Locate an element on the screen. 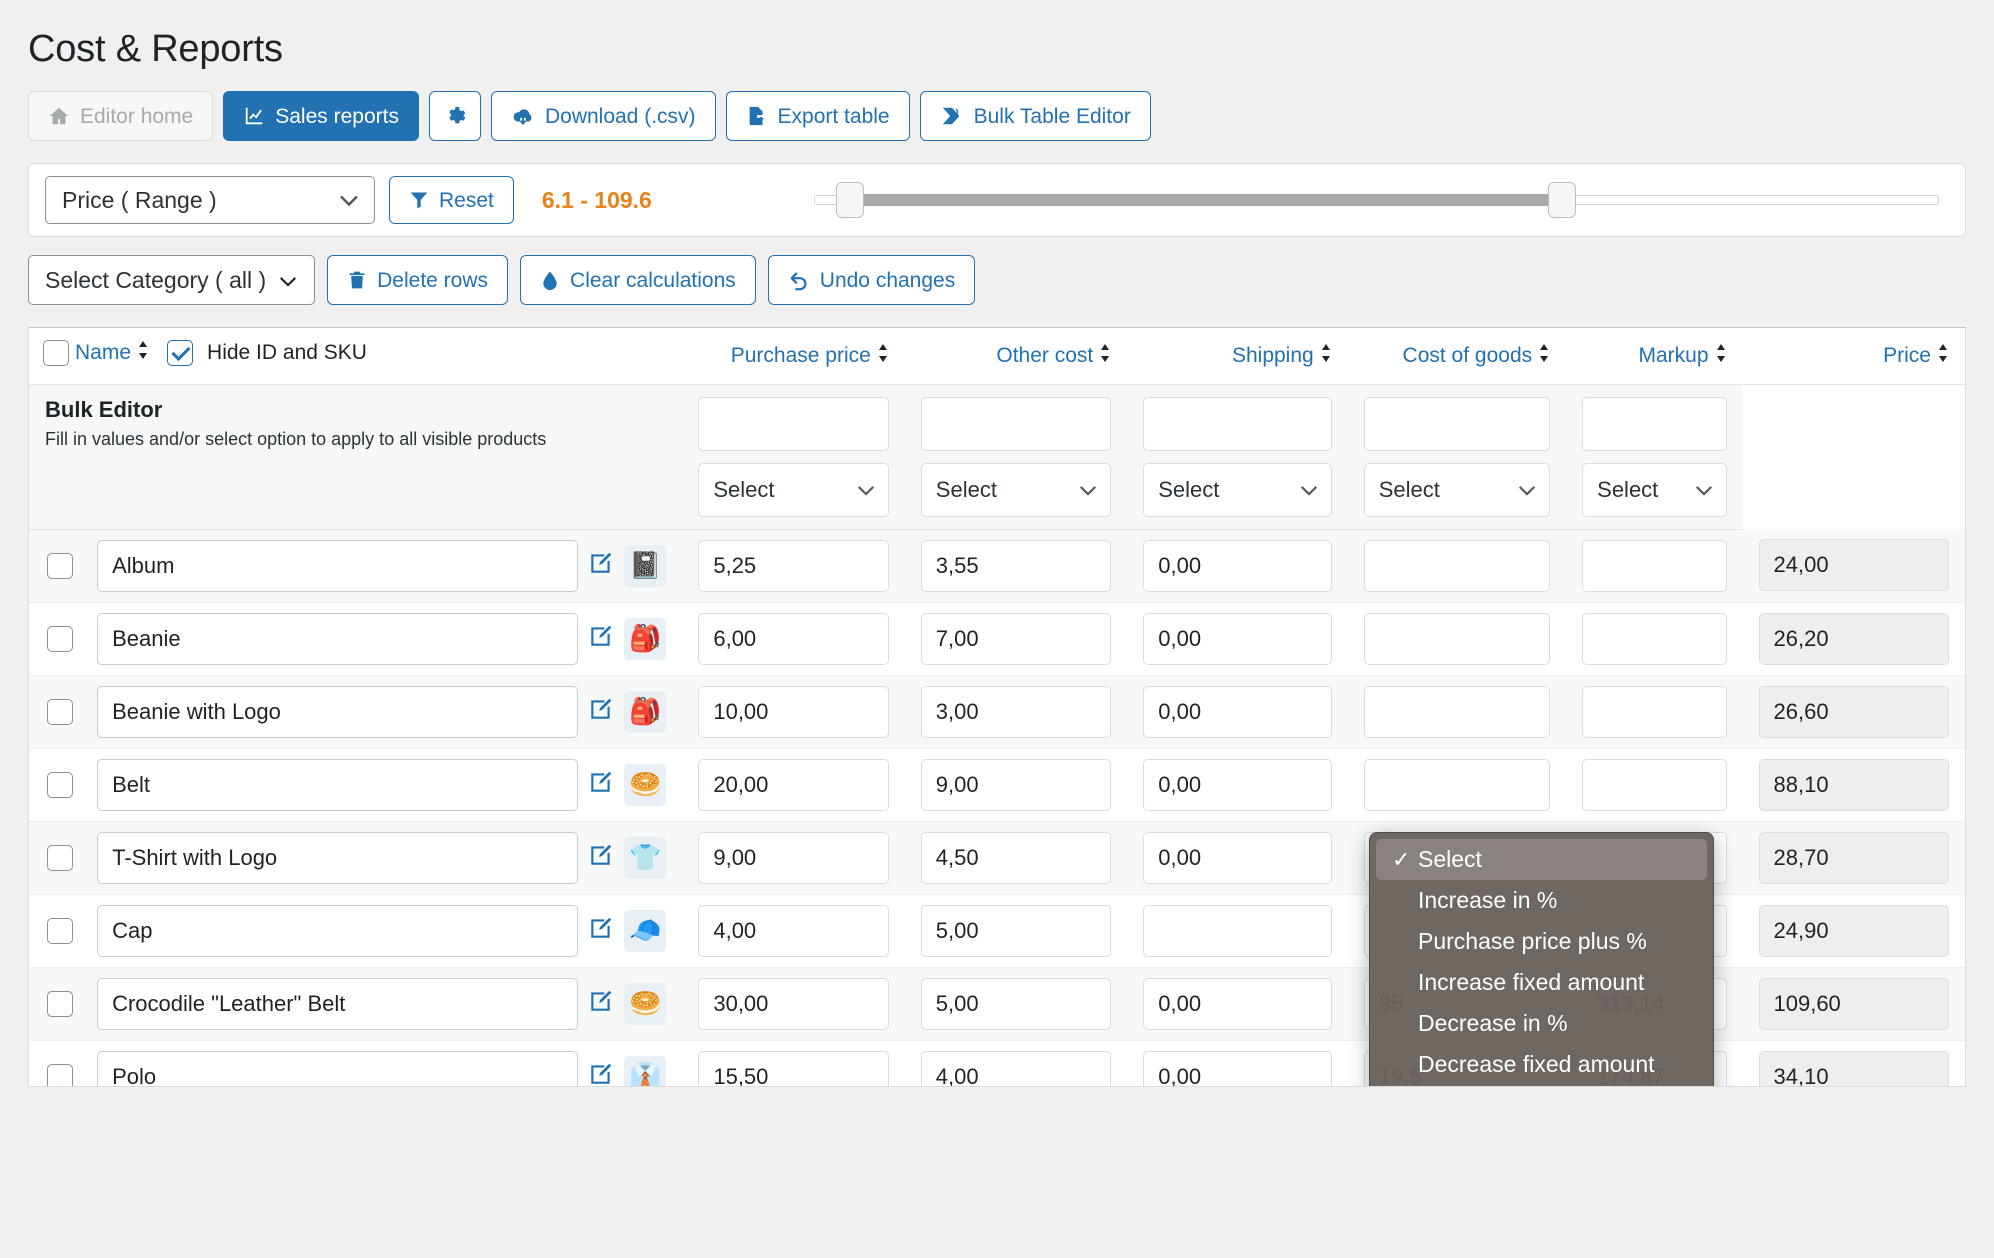 The image size is (1994, 1258). th-cost-of-goods: Cost of goods is located at coordinates (1457, 356).